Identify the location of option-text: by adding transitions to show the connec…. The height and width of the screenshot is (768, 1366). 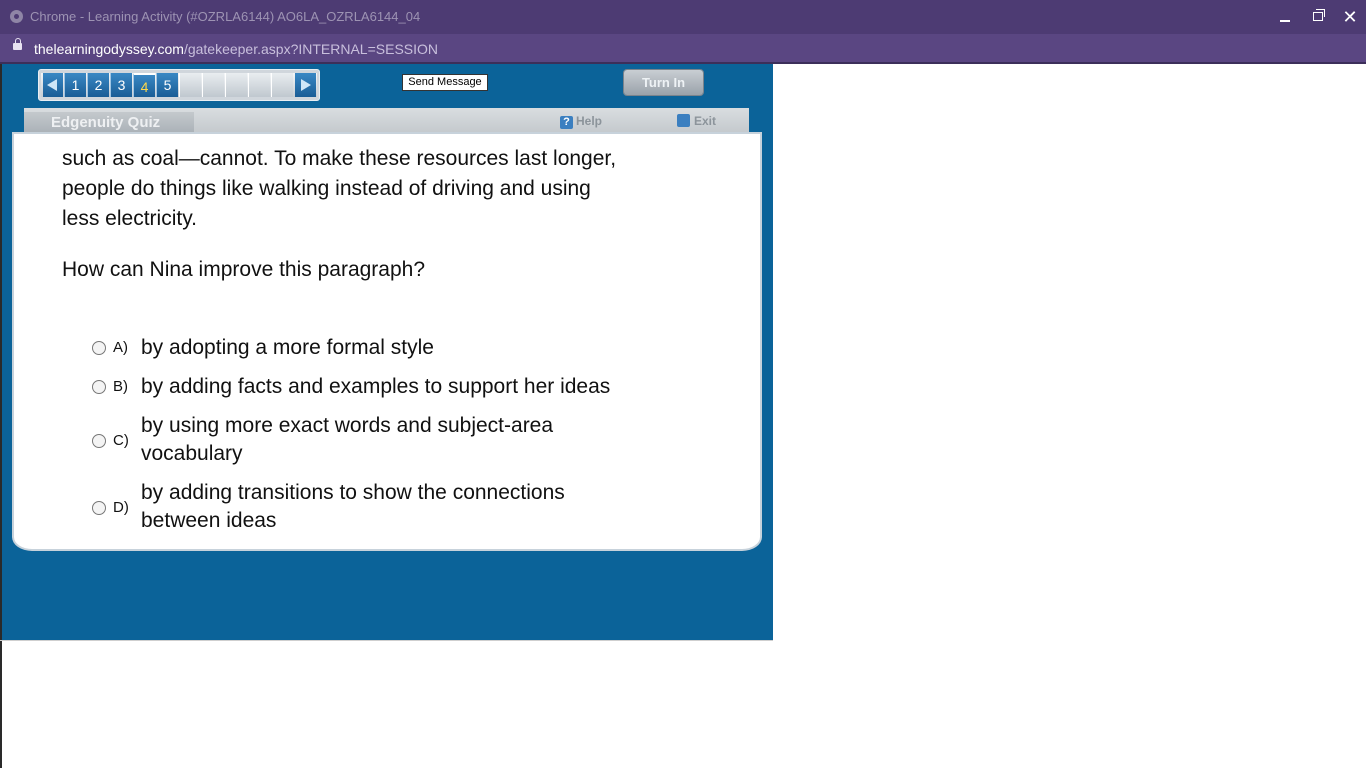
(391, 507).